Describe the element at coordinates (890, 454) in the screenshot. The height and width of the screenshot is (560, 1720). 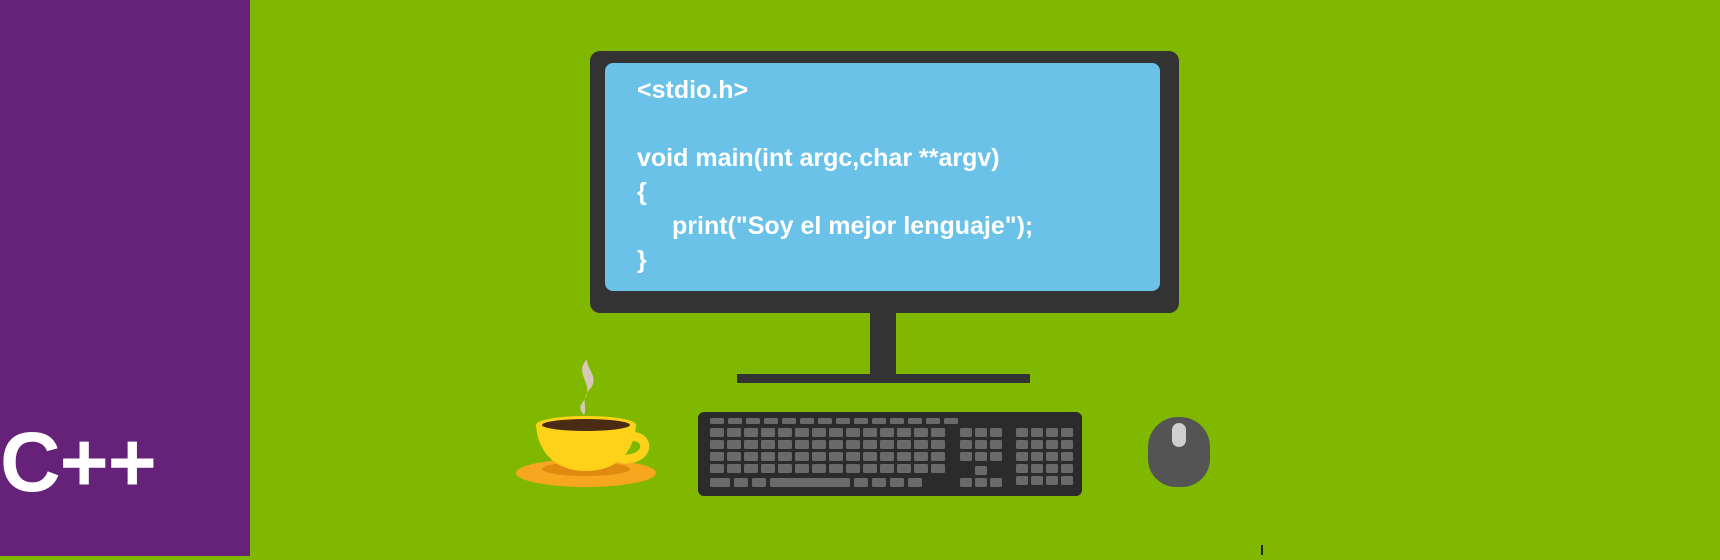
I see `keyboard-icon` at that location.